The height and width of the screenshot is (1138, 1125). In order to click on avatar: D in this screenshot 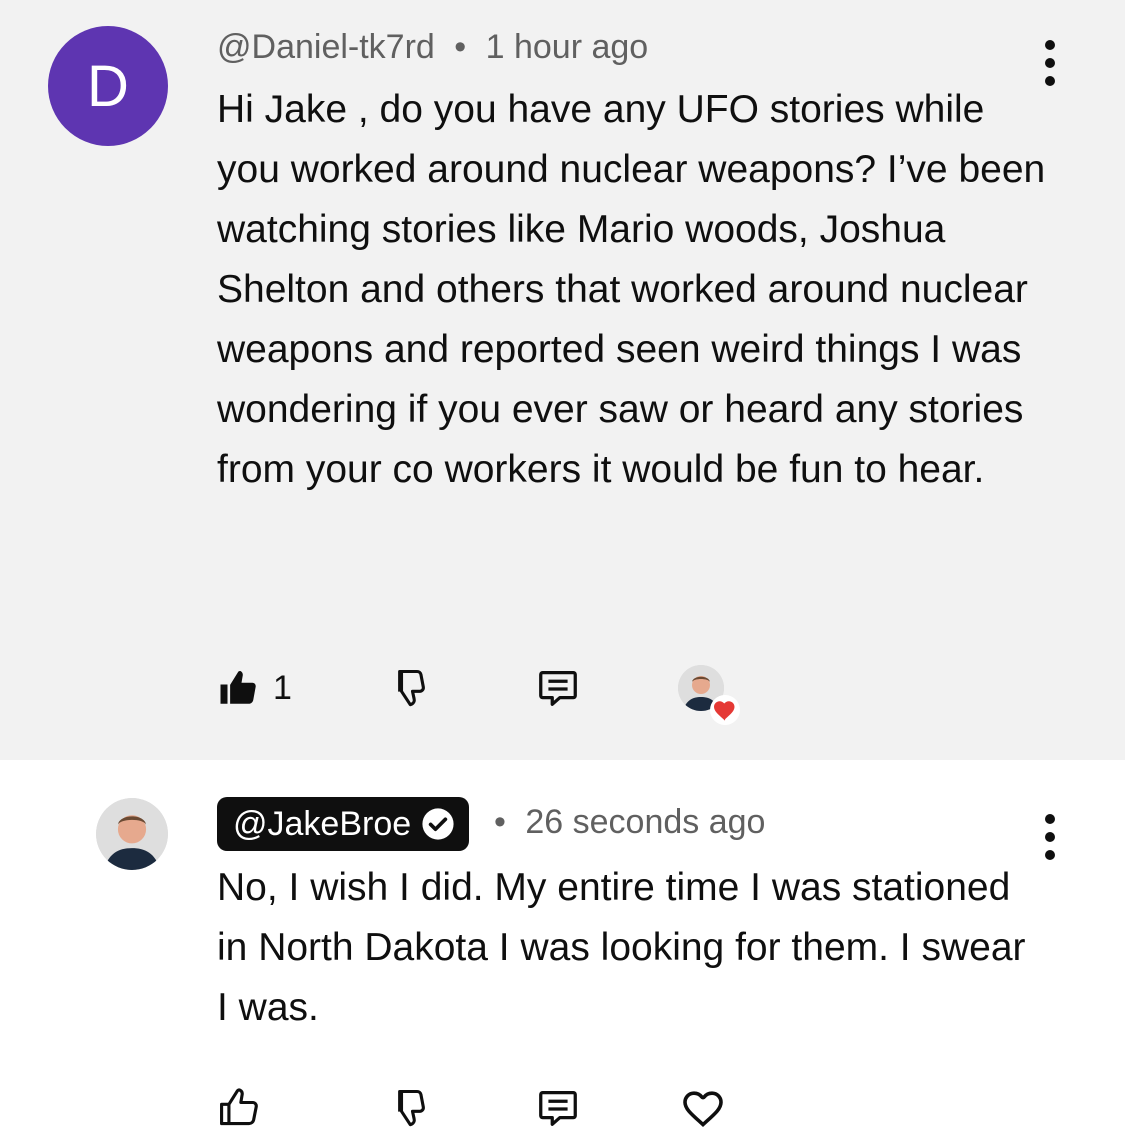, I will do `click(108, 86)`.